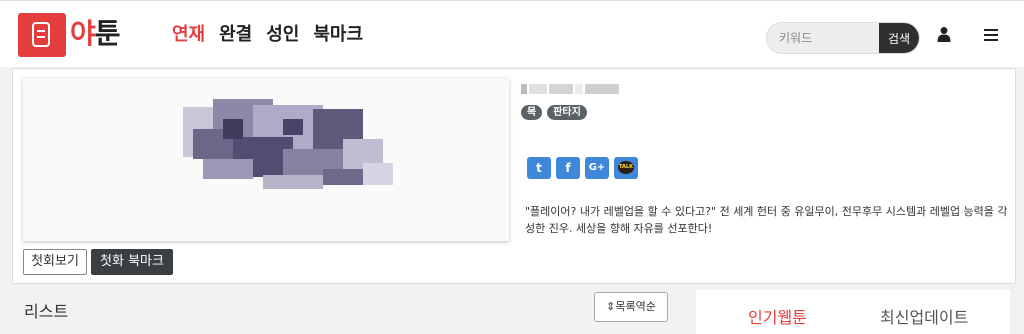 The image size is (1024, 334). I want to click on sort-reverse-button: ⇕목록역순, so click(631, 307).